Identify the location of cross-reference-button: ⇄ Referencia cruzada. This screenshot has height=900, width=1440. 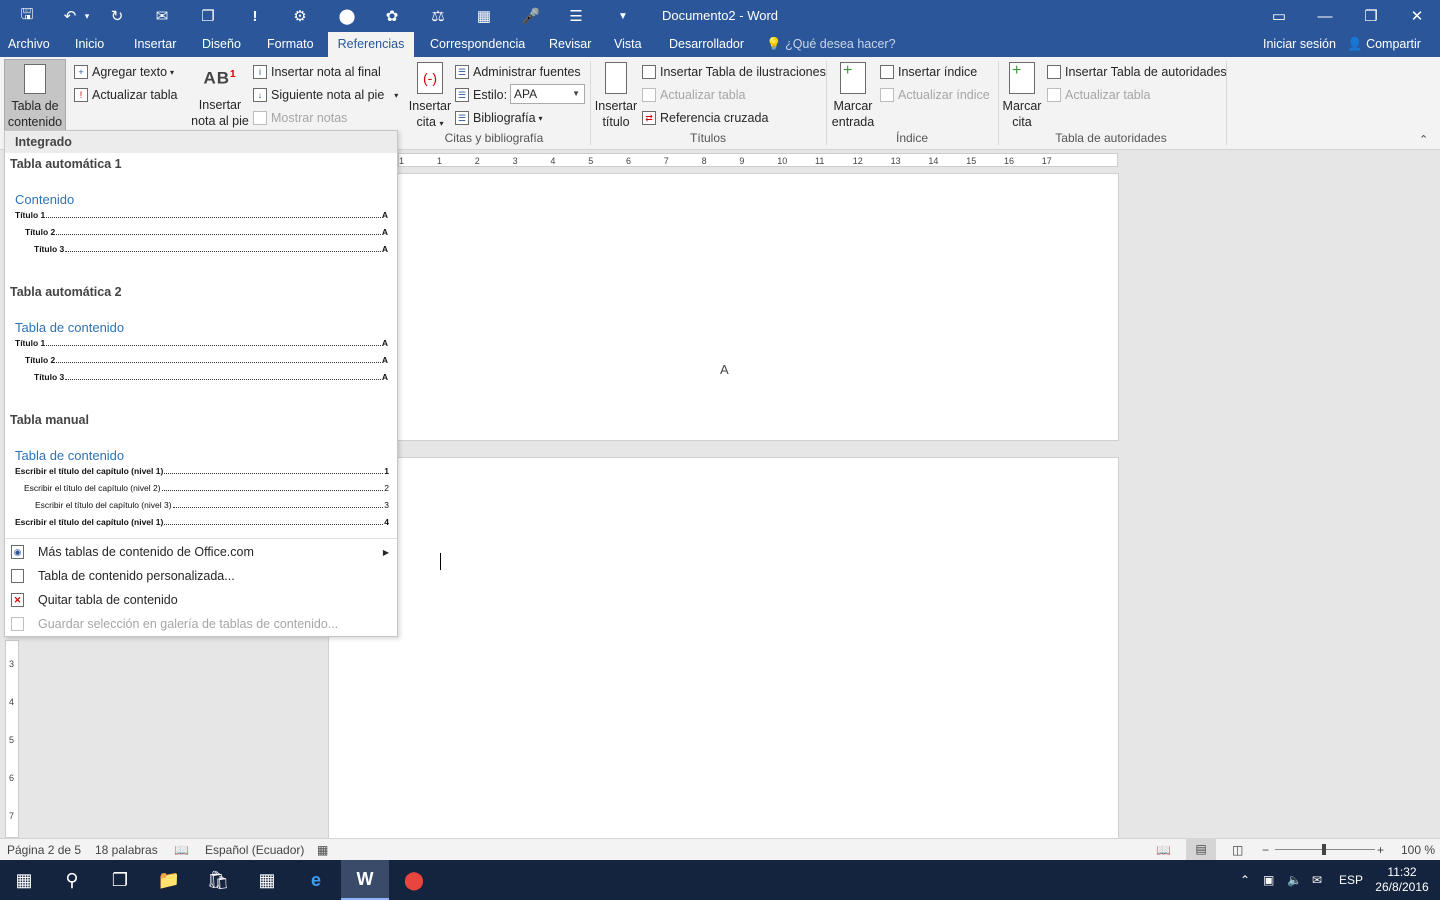
(705, 118).